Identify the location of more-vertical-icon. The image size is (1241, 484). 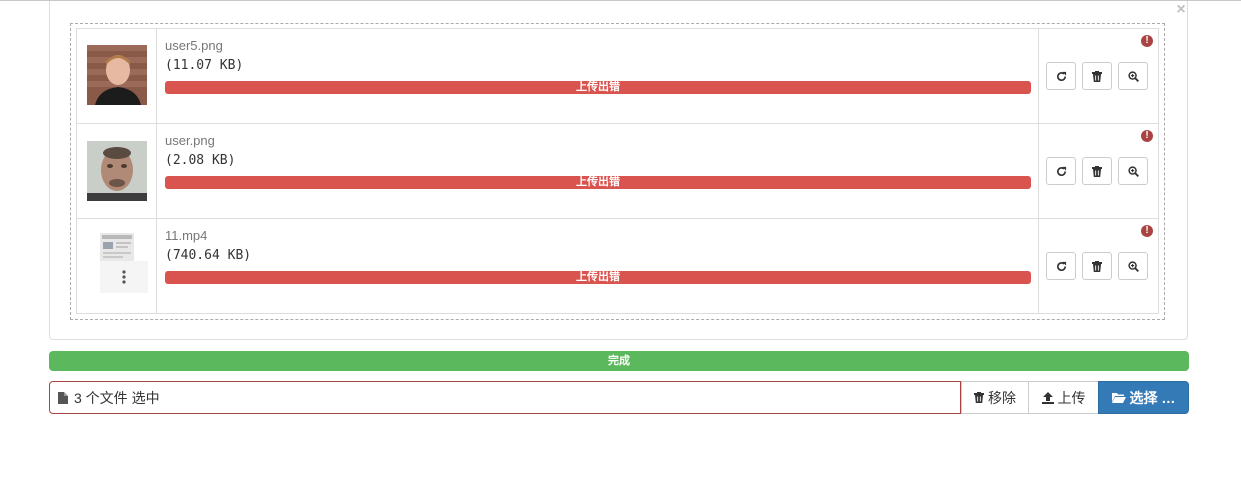
(124, 277).